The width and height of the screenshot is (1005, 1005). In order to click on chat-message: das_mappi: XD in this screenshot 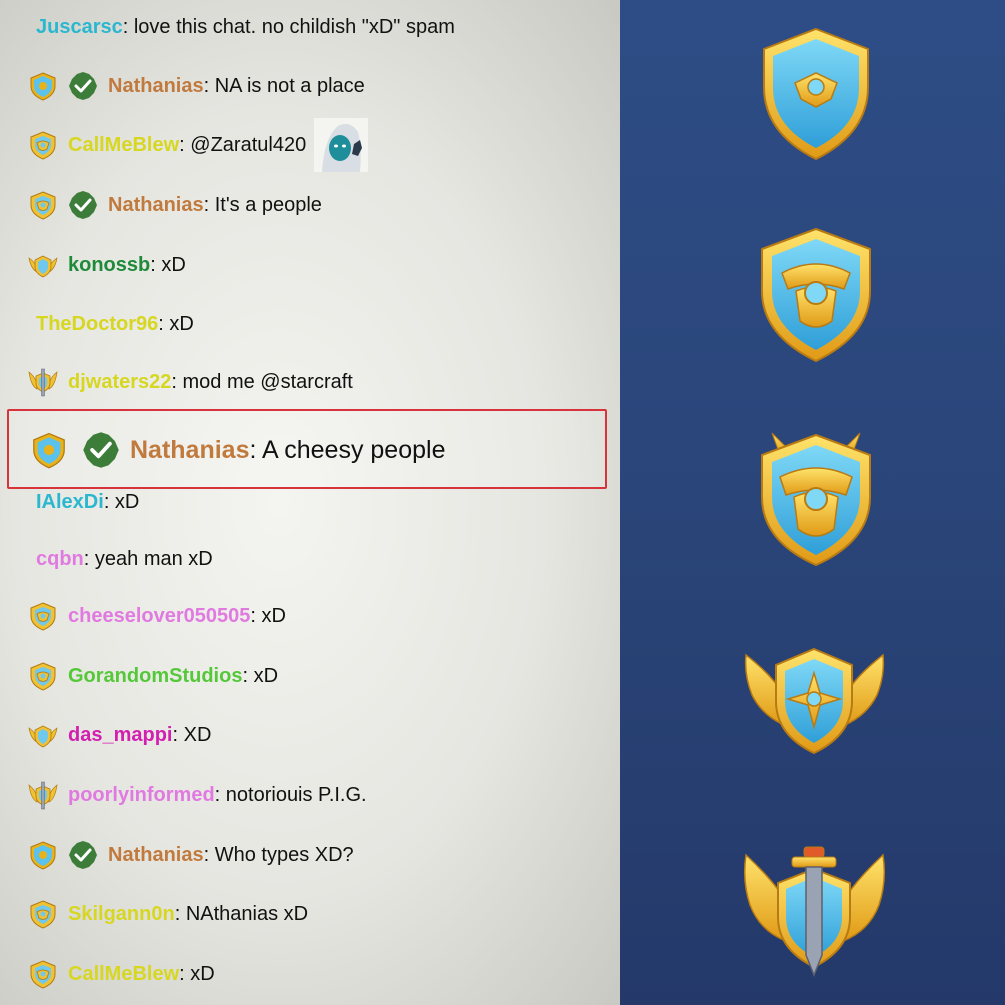, I will do `click(300, 735)`.